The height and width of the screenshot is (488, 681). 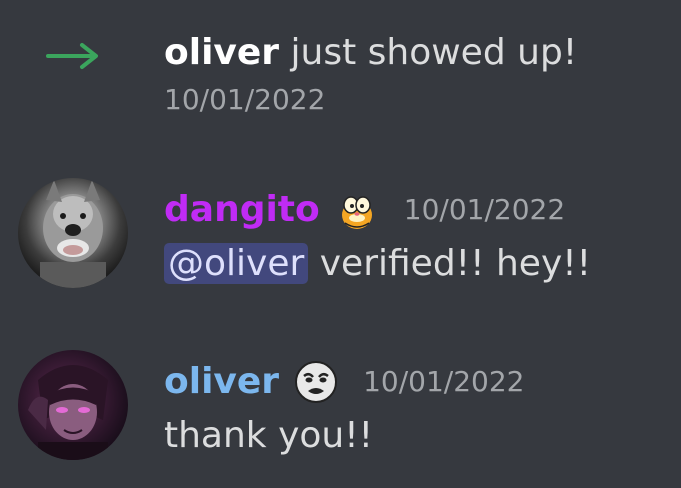 I want to click on dog-avatar-icon, so click(x=73, y=234).